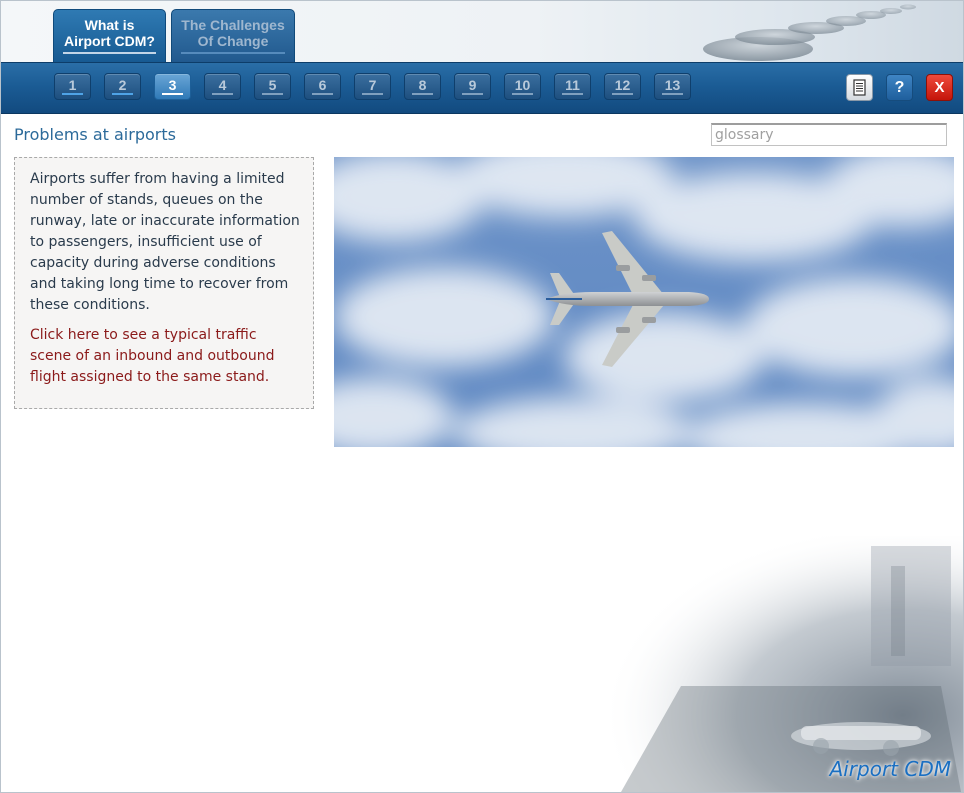  I want to click on page-number: 6, so click(322, 85).